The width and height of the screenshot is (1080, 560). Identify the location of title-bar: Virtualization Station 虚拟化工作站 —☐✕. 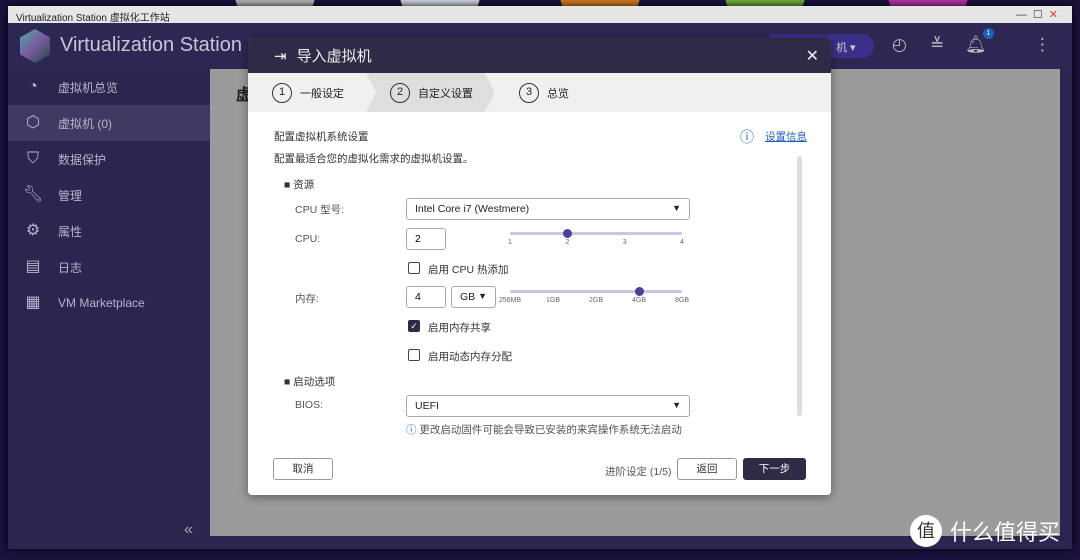
(540, 15).